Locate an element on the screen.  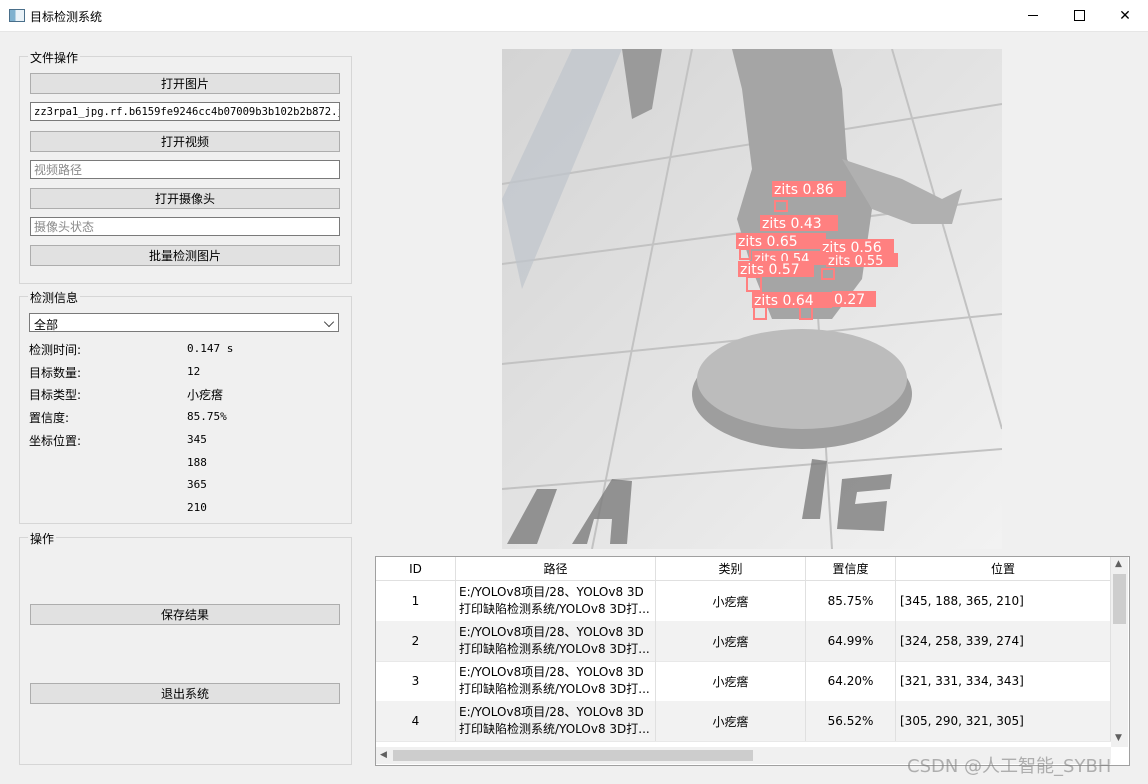
cell-position: [305, 290, 321, 305] is located at coordinates (1003, 721).